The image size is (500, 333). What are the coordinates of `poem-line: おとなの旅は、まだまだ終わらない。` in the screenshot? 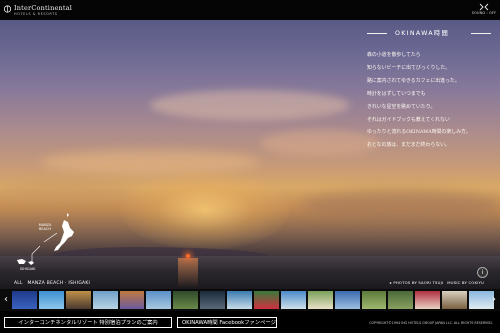 It's located at (408, 145).